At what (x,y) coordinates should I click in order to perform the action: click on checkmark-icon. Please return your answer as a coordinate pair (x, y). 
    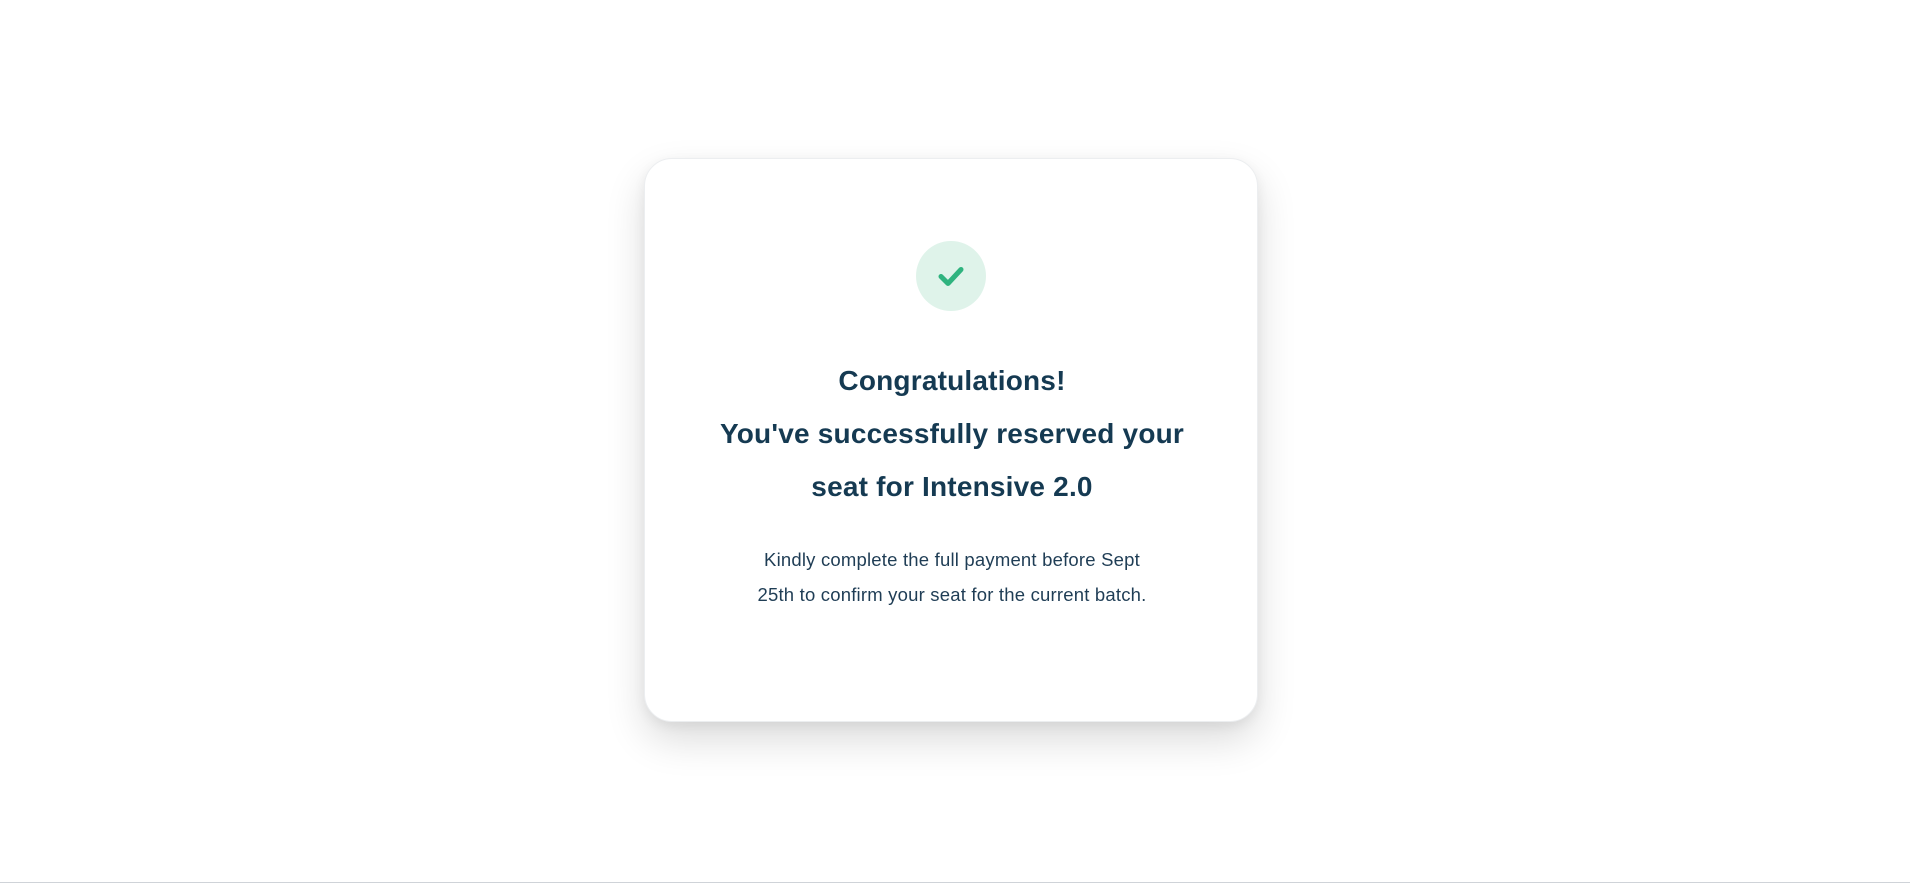
    Looking at the image, I should click on (951, 276).